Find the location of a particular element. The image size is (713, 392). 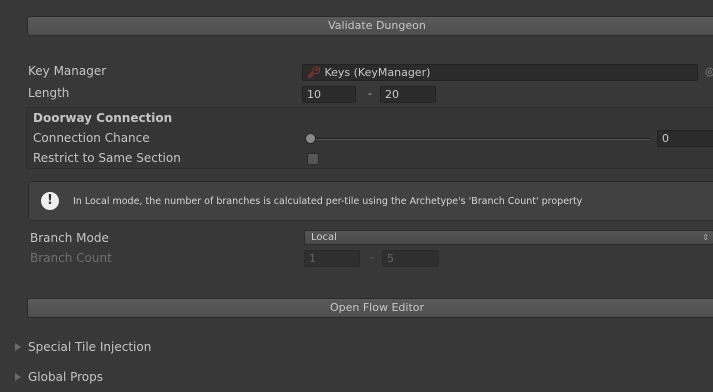

global-props-foldout: Global Props is located at coordinates (65, 377).